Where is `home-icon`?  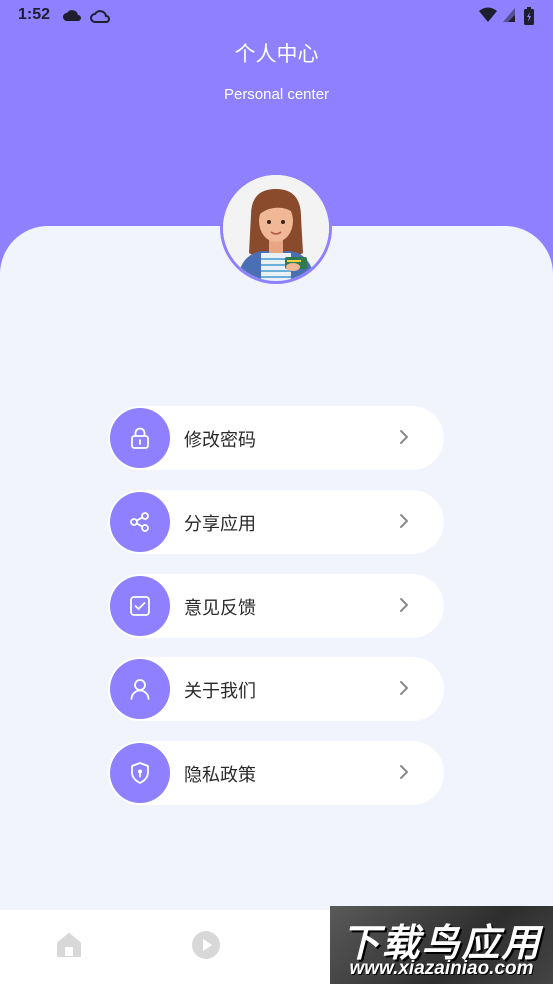 home-icon is located at coordinates (69, 945).